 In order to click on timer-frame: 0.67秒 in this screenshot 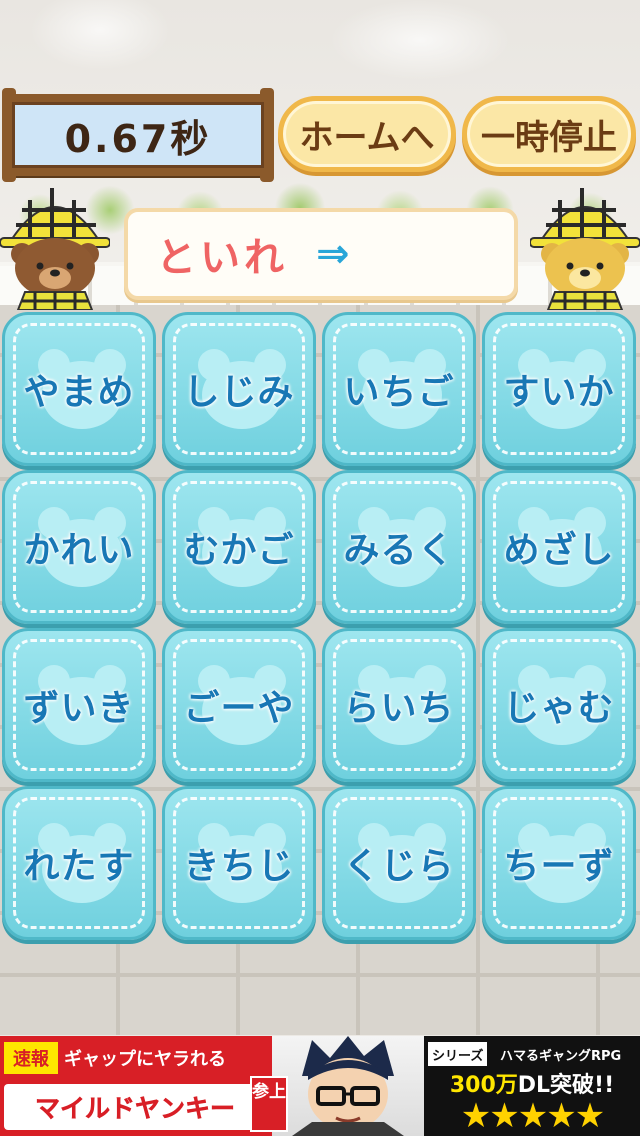, I will do `click(138, 135)`.